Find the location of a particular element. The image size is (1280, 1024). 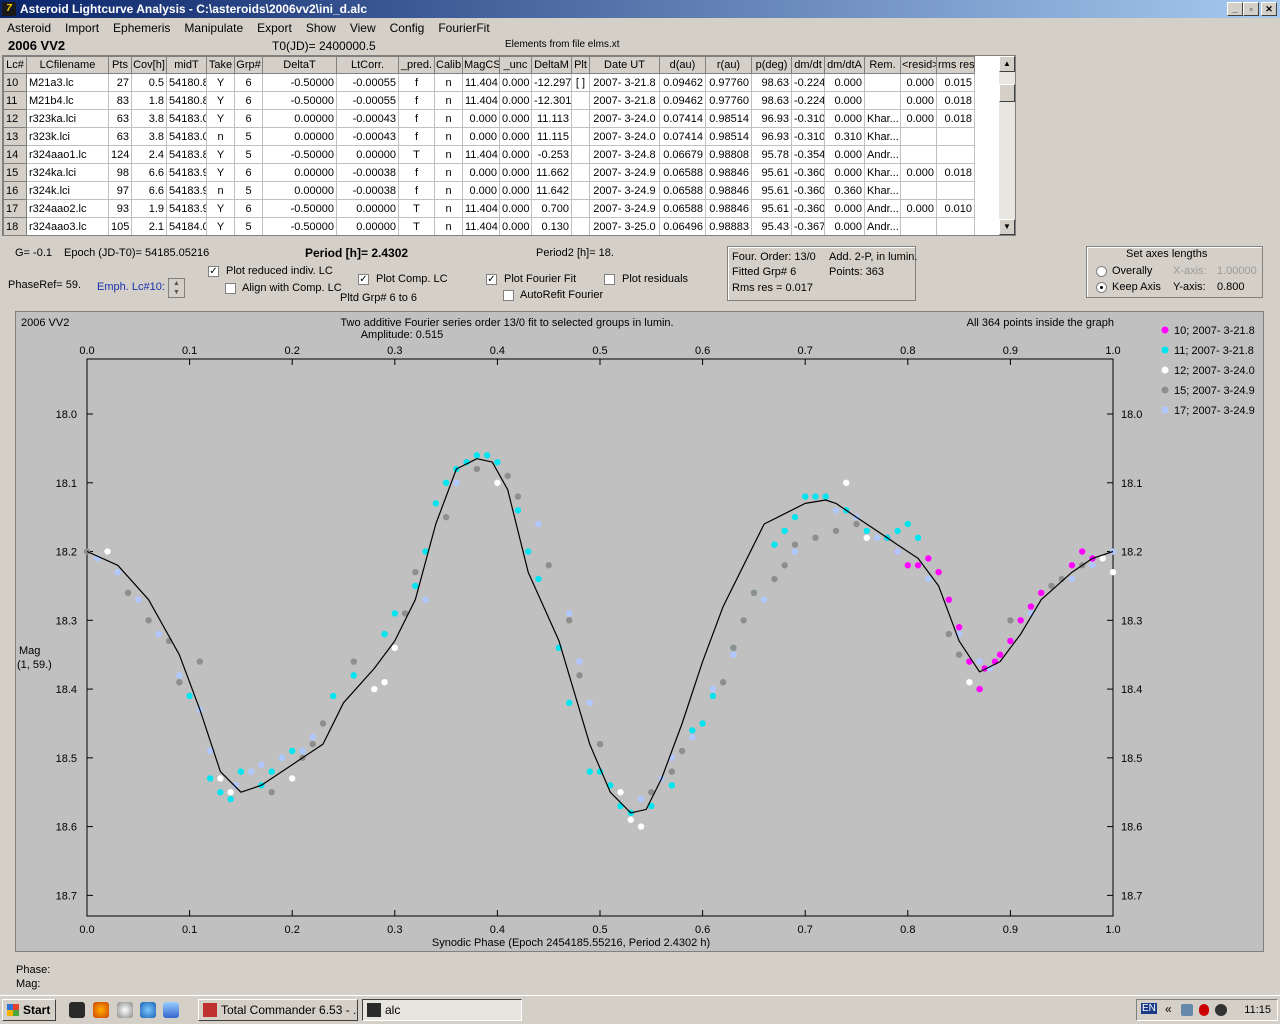

autorefit-checkbox is located at coordinates (508, 295).